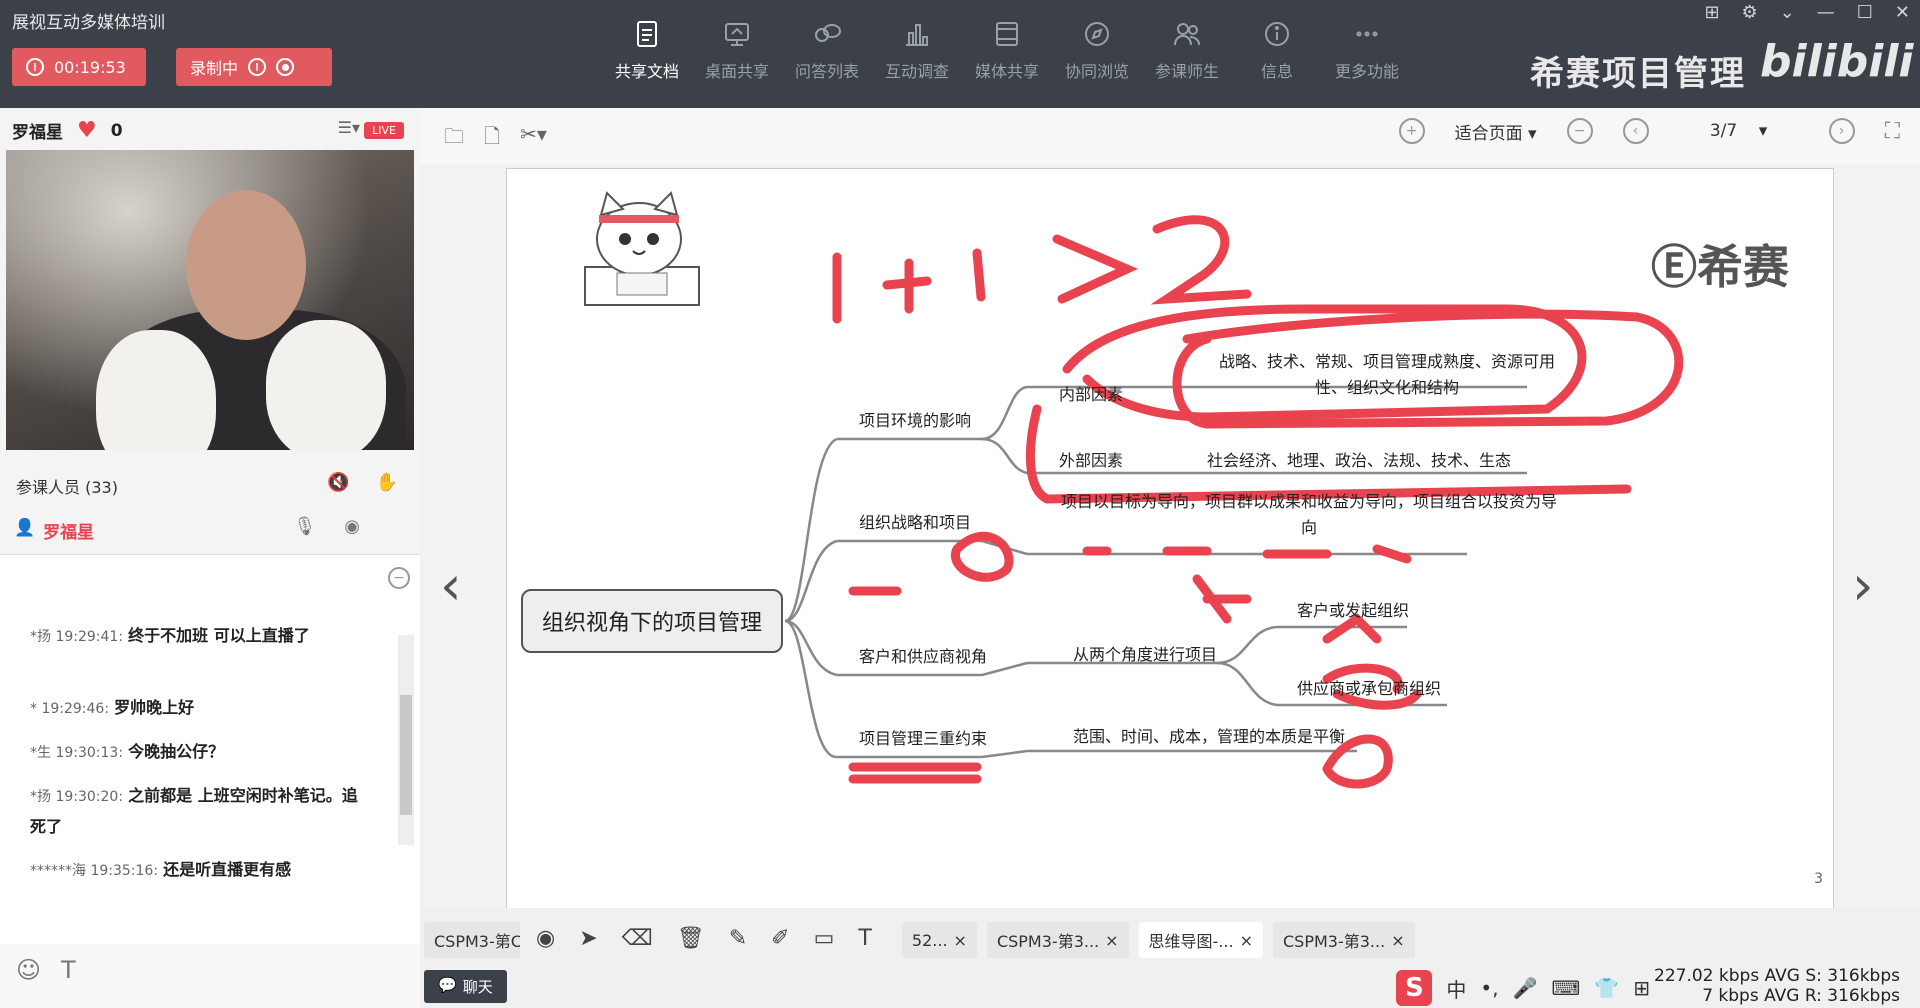 The height and width of the screenshot is (1008, 1920). What do you see at coordinates (246, 265) in the screenshot?
I see `person-face` at bounding box center [246, 265].